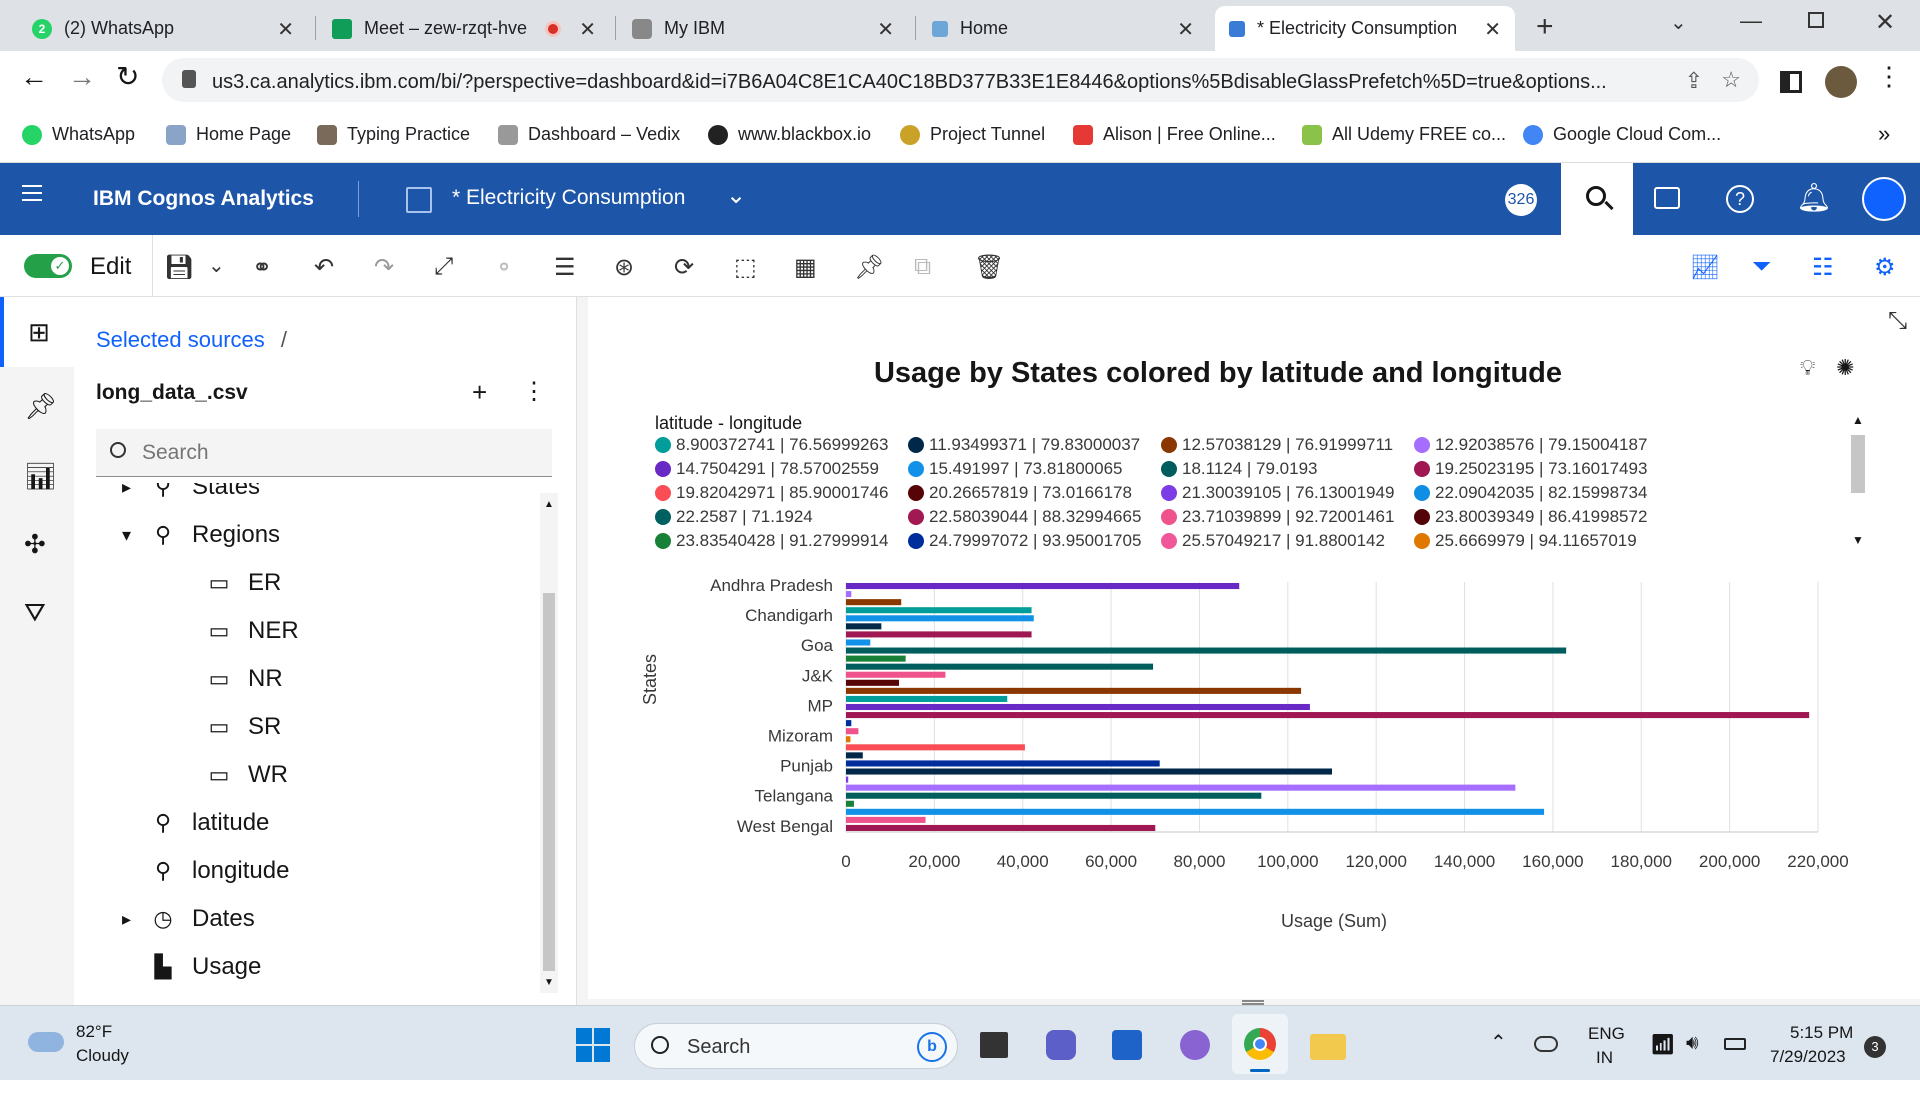 The height and width of the screenshot is (1107, 1920). Describe the element at coordinates (796, 1046) in the screenshot. I see `taskbar-search: Search b` at that location.